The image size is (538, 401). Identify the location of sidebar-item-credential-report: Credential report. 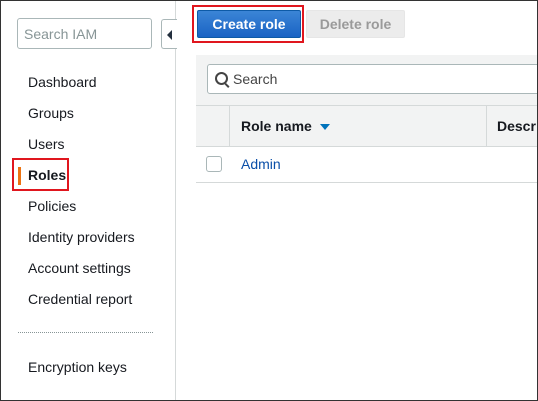
(88, 299).